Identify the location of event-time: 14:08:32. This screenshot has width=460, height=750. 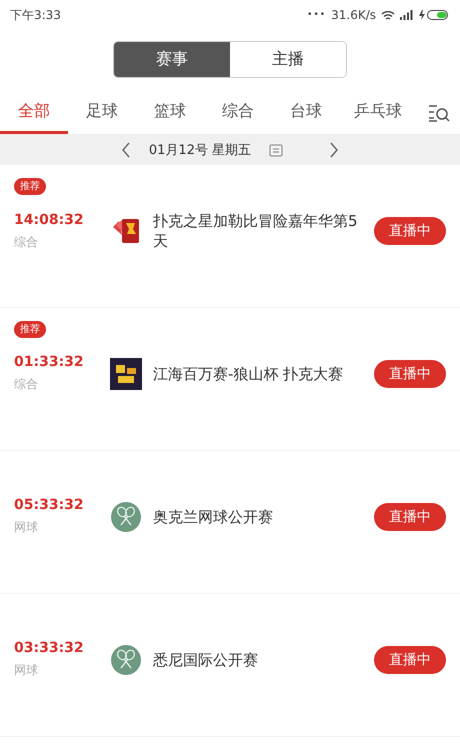
(49, 220).